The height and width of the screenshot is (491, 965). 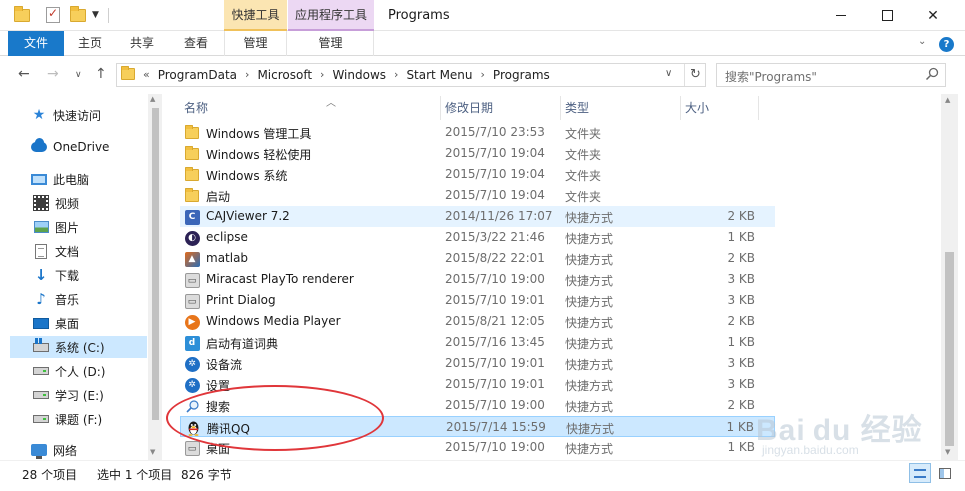 I want to click on maximize-button, so click(x=887, y=15).